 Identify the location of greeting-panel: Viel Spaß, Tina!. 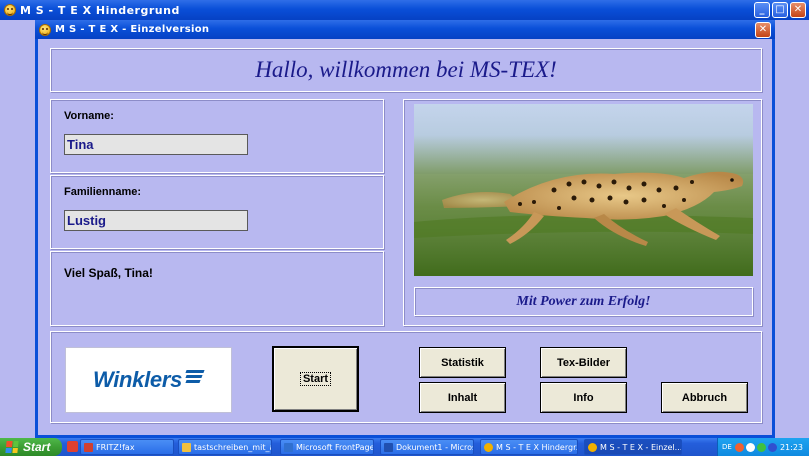
(217, 288).